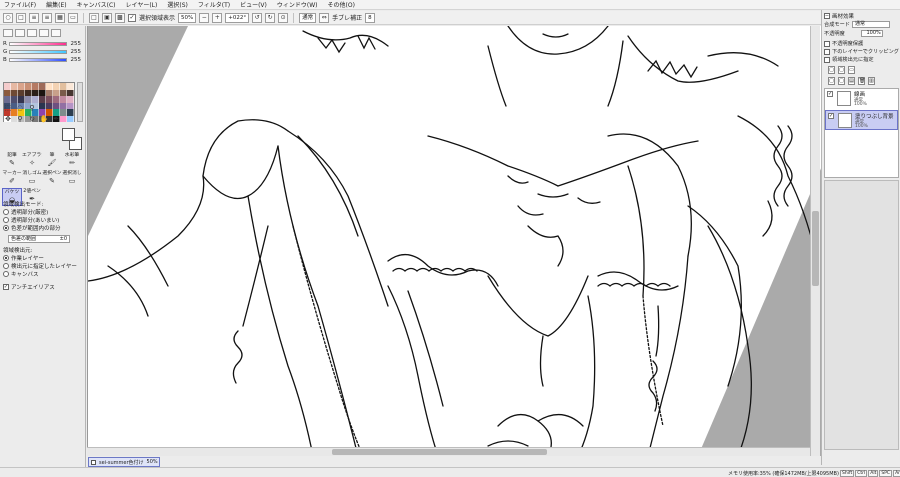 This screenshot has width=900, height=477. I want to click on foreground-color, so click(68, 134).